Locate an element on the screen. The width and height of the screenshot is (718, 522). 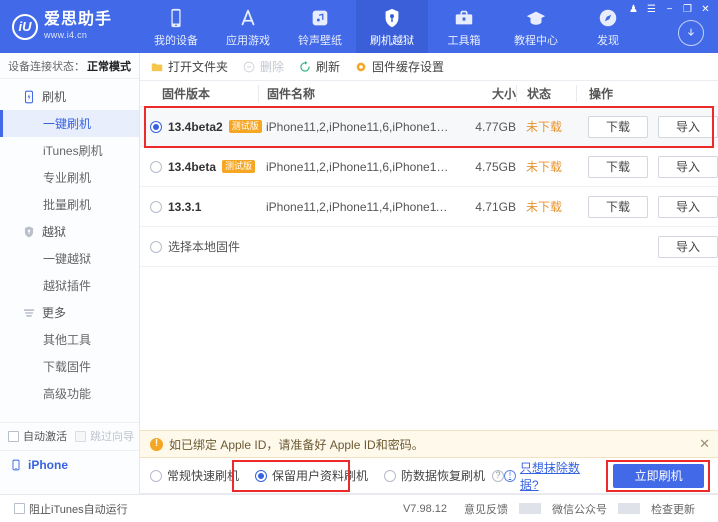
sidebar-item-2-1: 下载固件 is located at coordinates (69, 366).